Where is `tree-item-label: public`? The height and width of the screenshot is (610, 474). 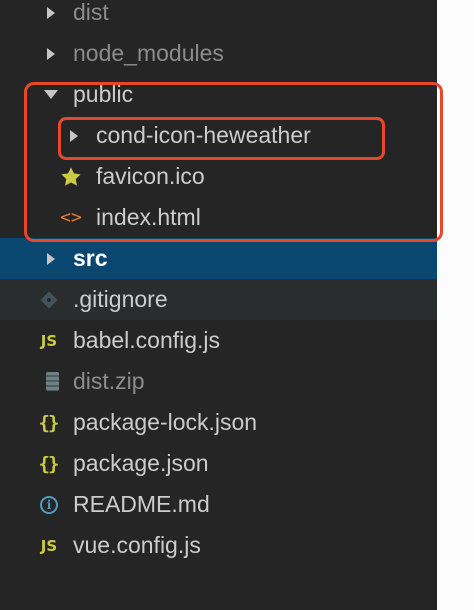
tree-item-label: public is located at coordinates (103, 94).